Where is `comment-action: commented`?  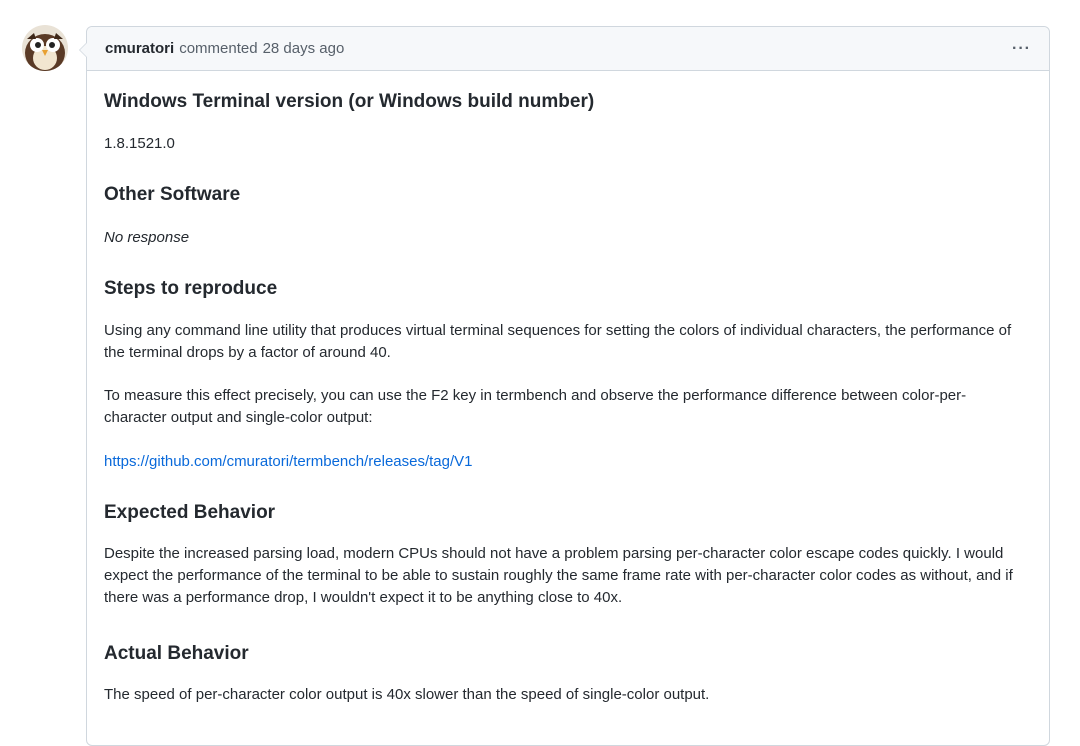 comment-action: commented is located at coordinates (218, 48).